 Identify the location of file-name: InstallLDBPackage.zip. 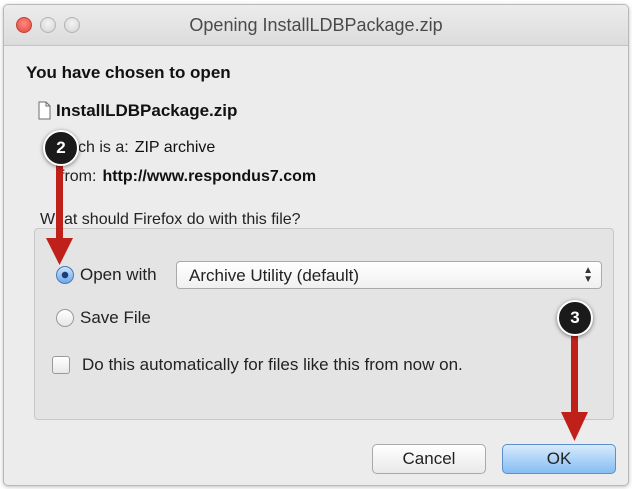
(147, 110).